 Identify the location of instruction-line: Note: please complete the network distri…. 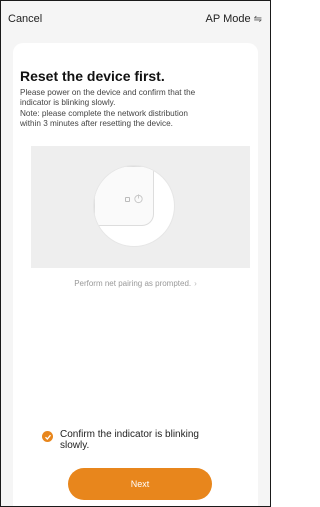
(104, 113).